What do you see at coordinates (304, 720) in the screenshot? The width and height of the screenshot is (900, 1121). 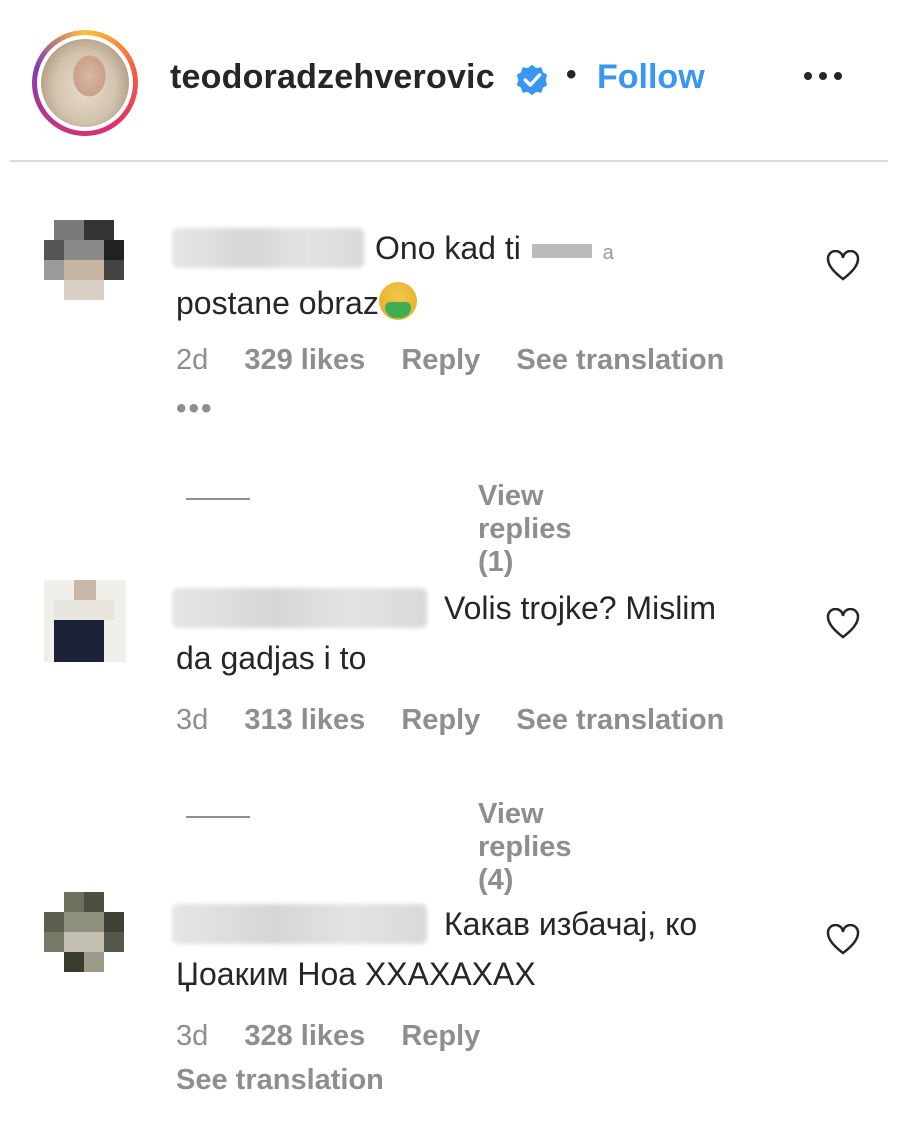 I see `likes-count: 313 likes` at bounding box center [304, 720].